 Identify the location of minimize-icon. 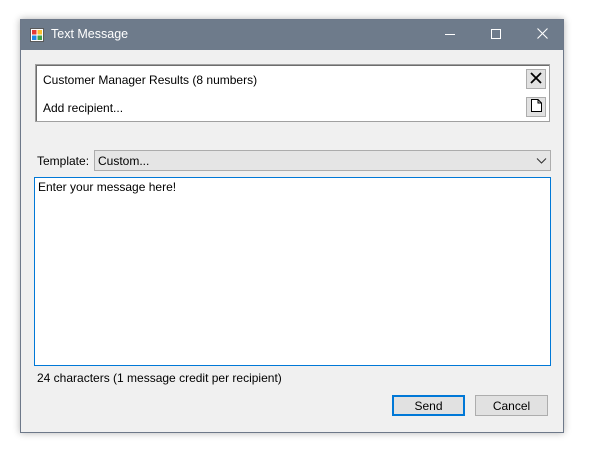
(450, 35).